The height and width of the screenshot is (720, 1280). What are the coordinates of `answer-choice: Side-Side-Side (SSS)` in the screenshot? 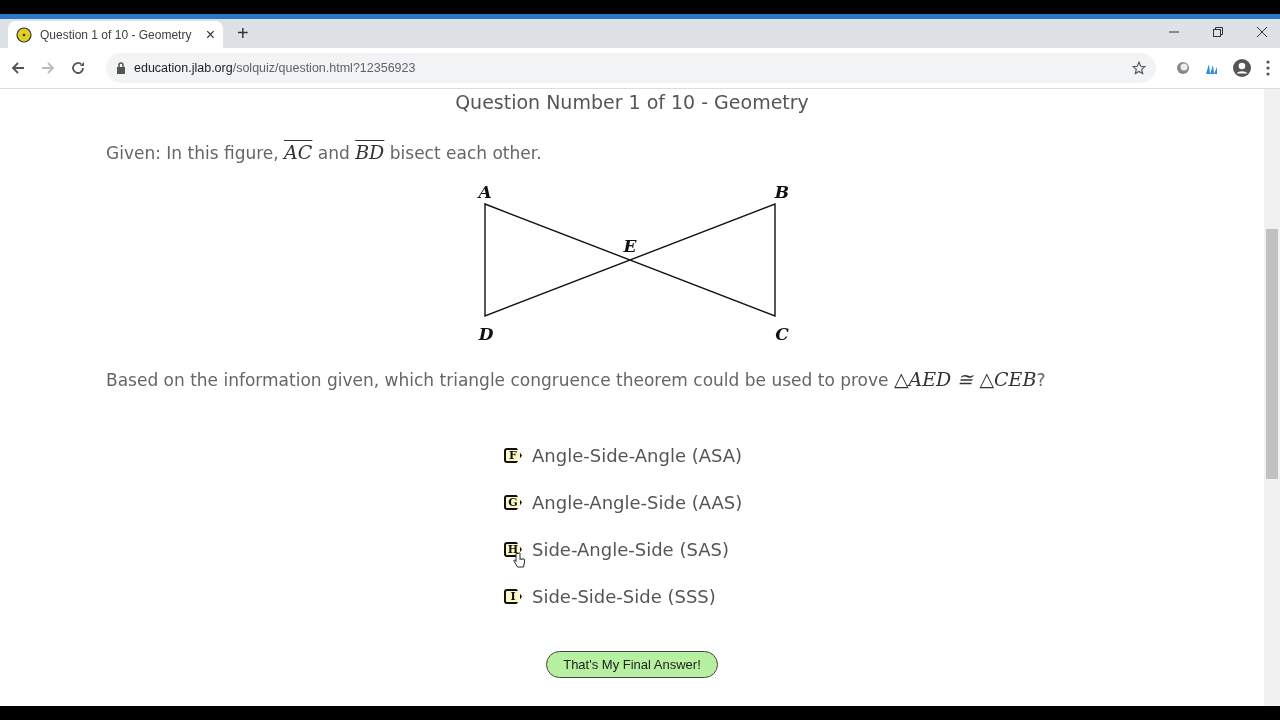 It's located at (624, 596).